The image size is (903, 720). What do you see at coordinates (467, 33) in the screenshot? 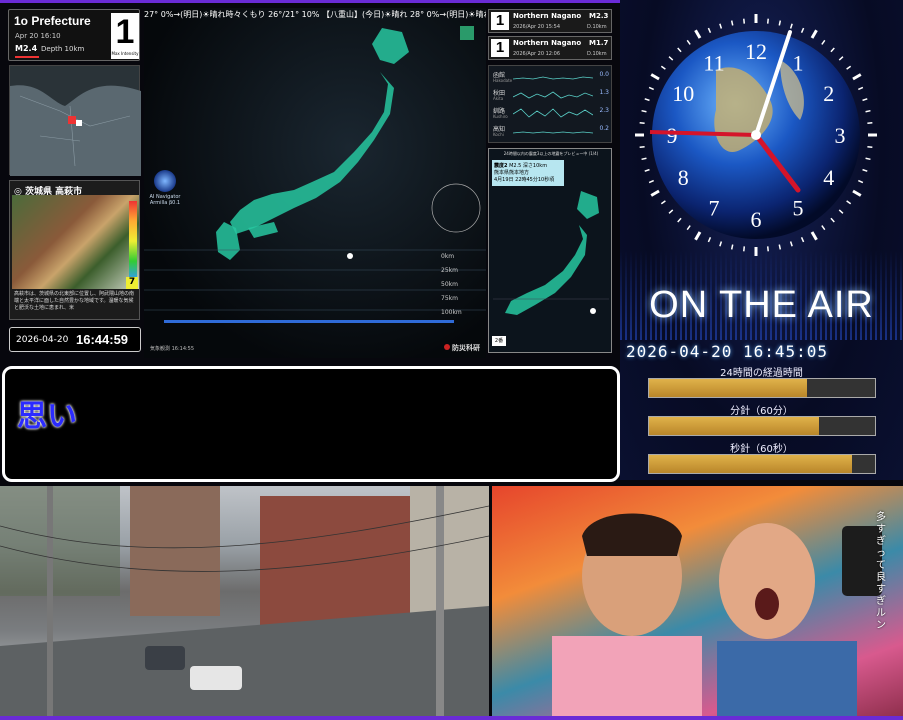
I see `map-legend-icon` at bounding box center [467, 33].